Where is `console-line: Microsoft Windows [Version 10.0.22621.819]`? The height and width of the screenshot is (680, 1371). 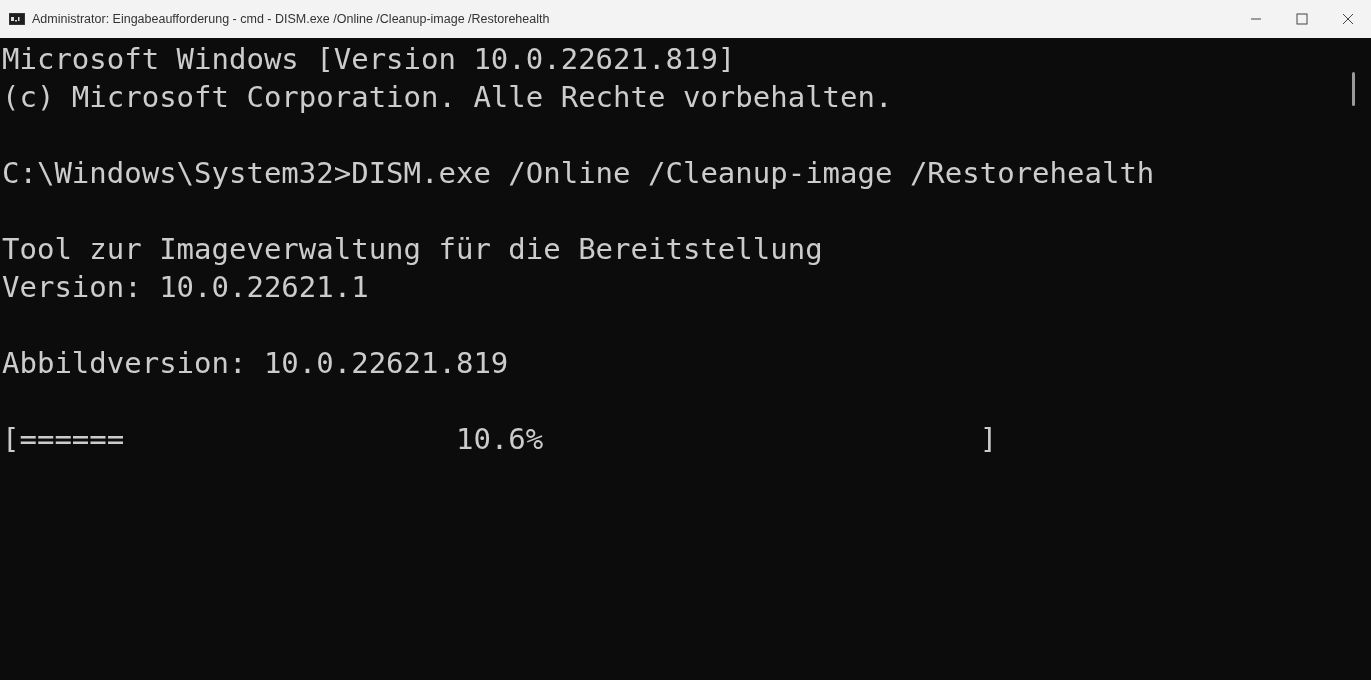 console-line: Microsoft Windows [Version 10.0.22621.819] is located at coordinates (369, 59).